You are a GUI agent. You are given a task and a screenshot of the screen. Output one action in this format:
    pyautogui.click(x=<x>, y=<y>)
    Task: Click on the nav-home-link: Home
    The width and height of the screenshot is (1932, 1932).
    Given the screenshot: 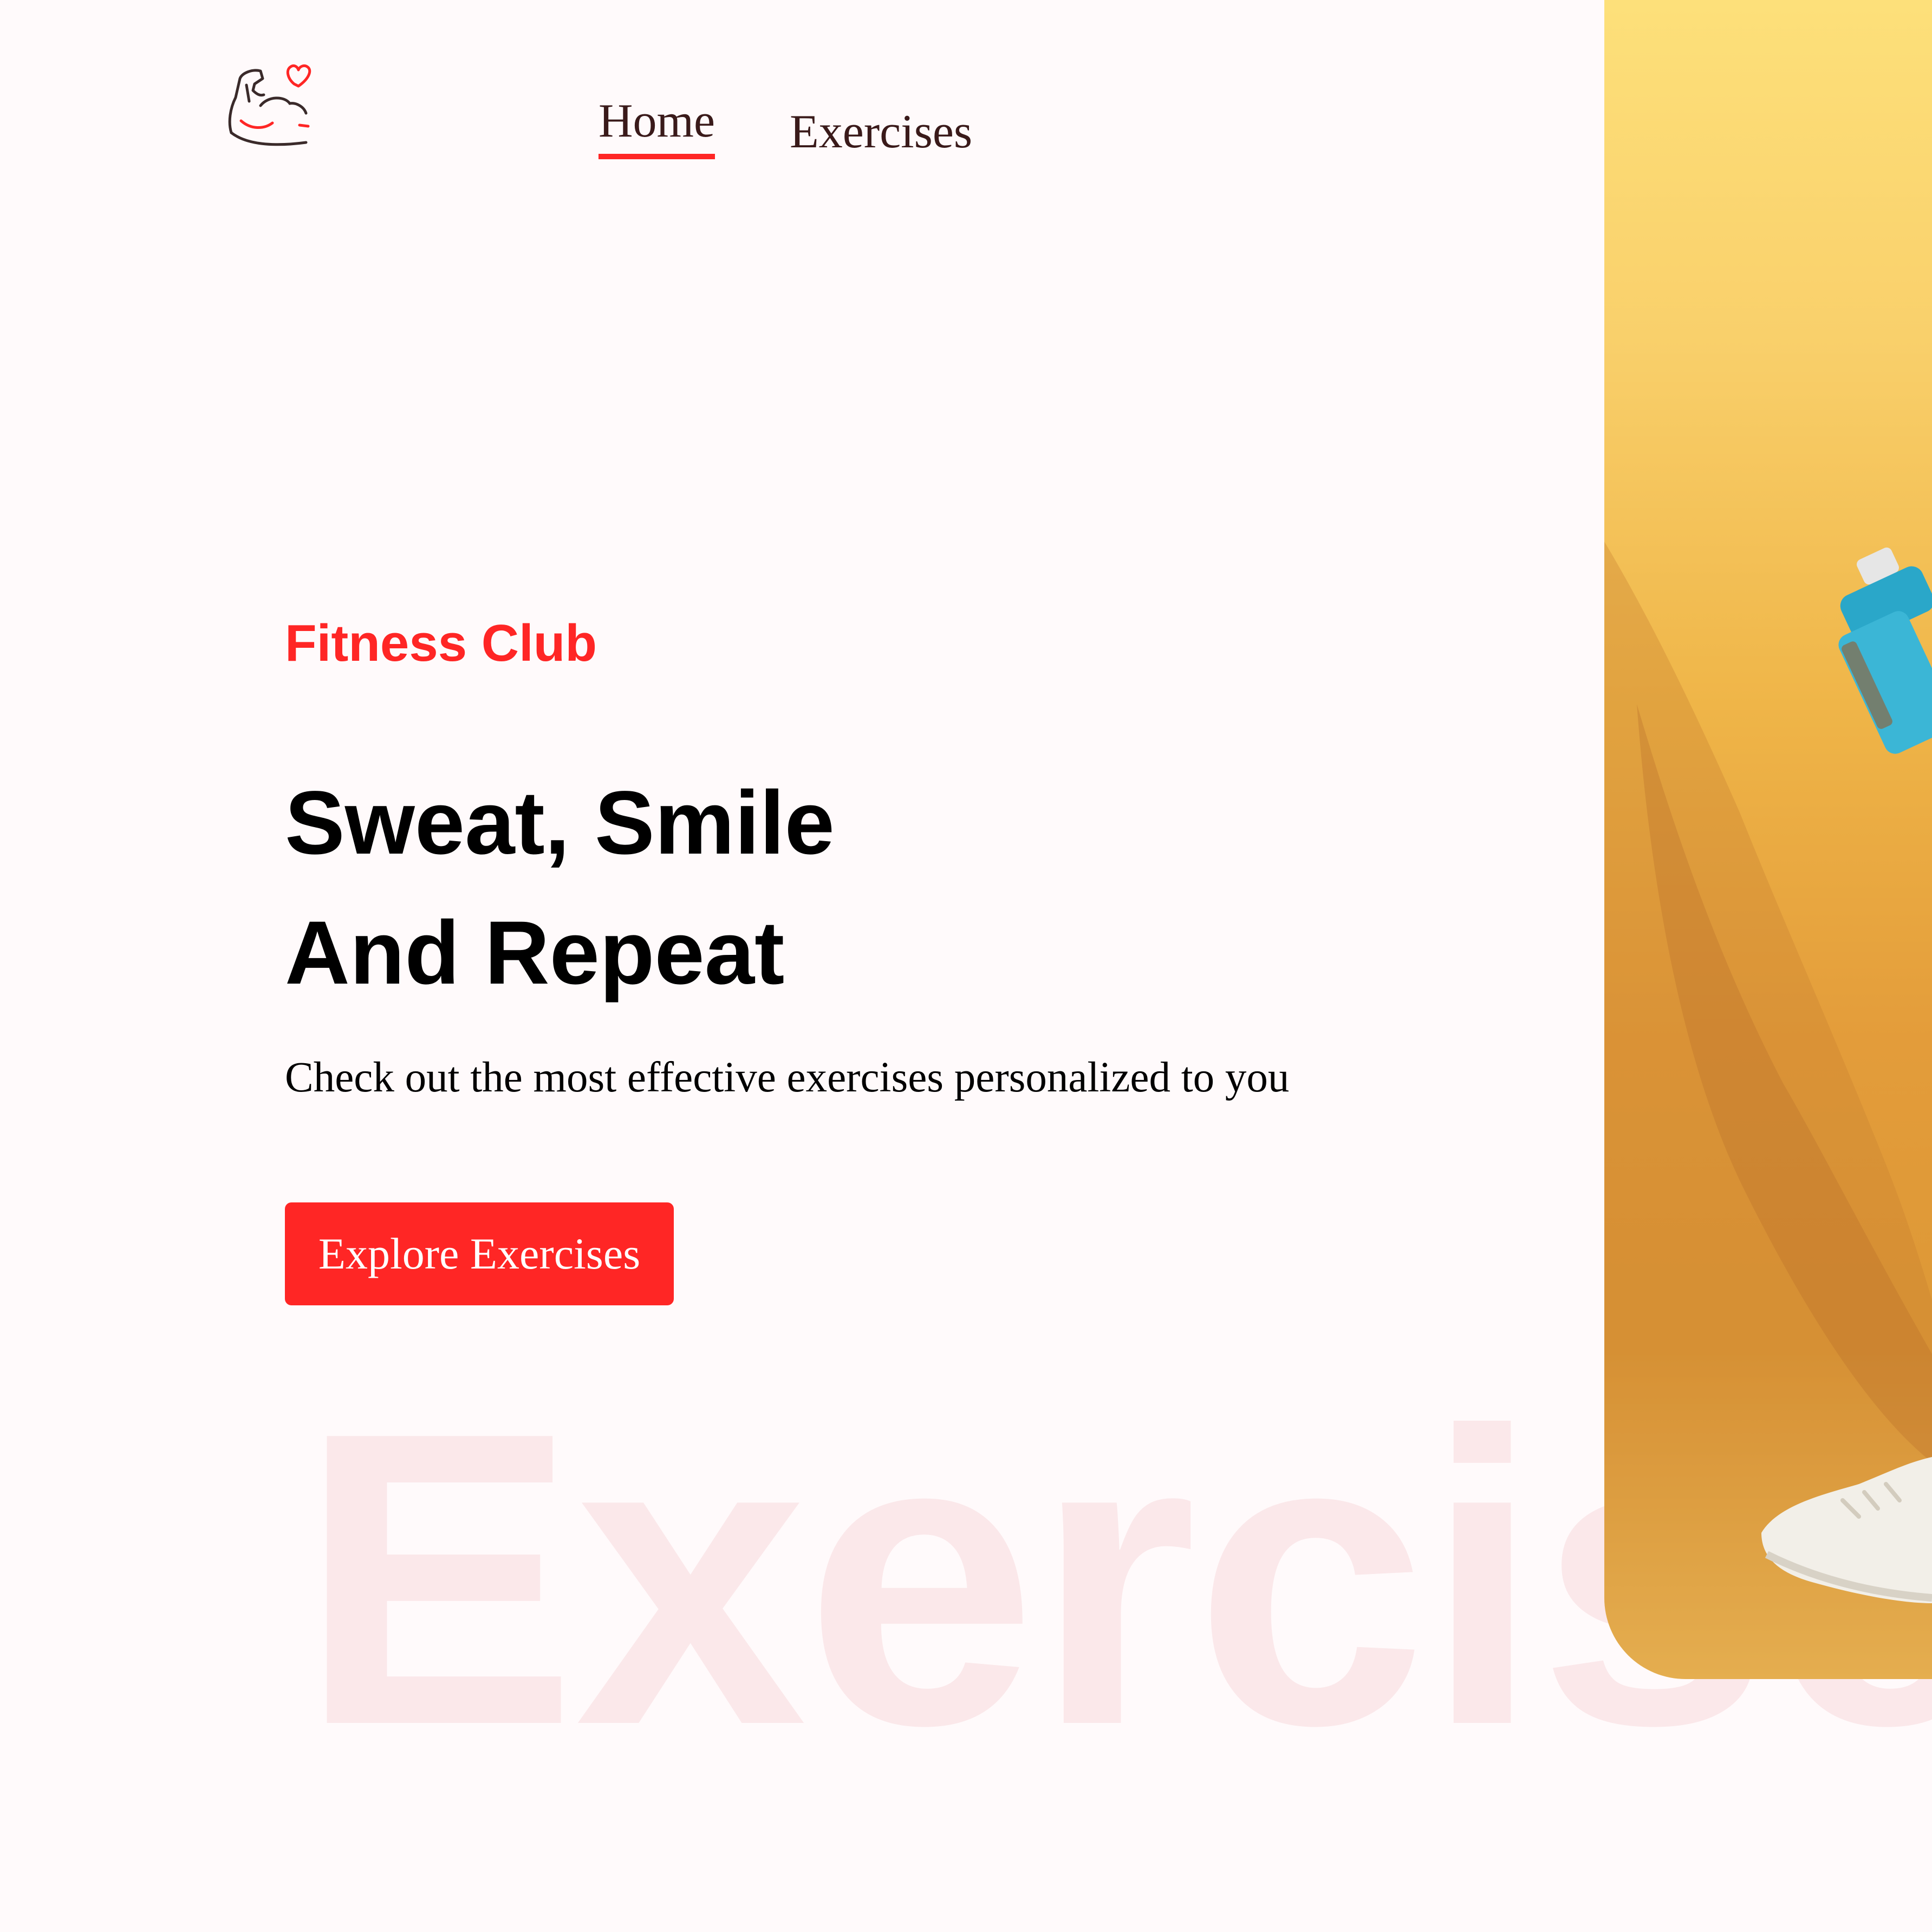 What is the action you would take?
    pyautogui.click(x=657, y=128)
    